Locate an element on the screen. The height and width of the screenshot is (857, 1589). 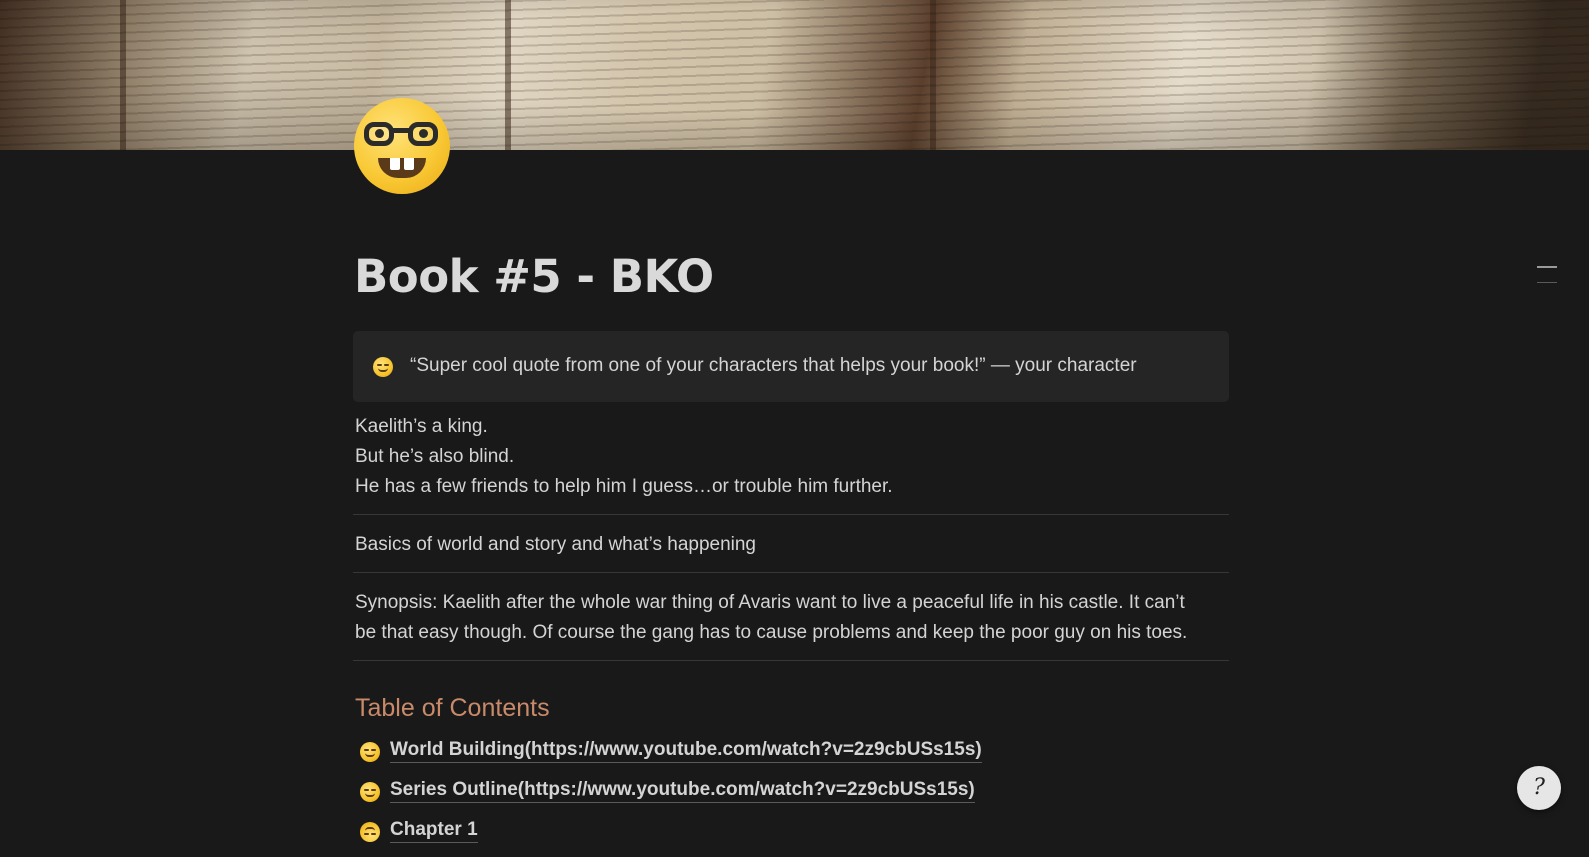
page-title: Book #5 - BKO is located at coordinates (534, 276).